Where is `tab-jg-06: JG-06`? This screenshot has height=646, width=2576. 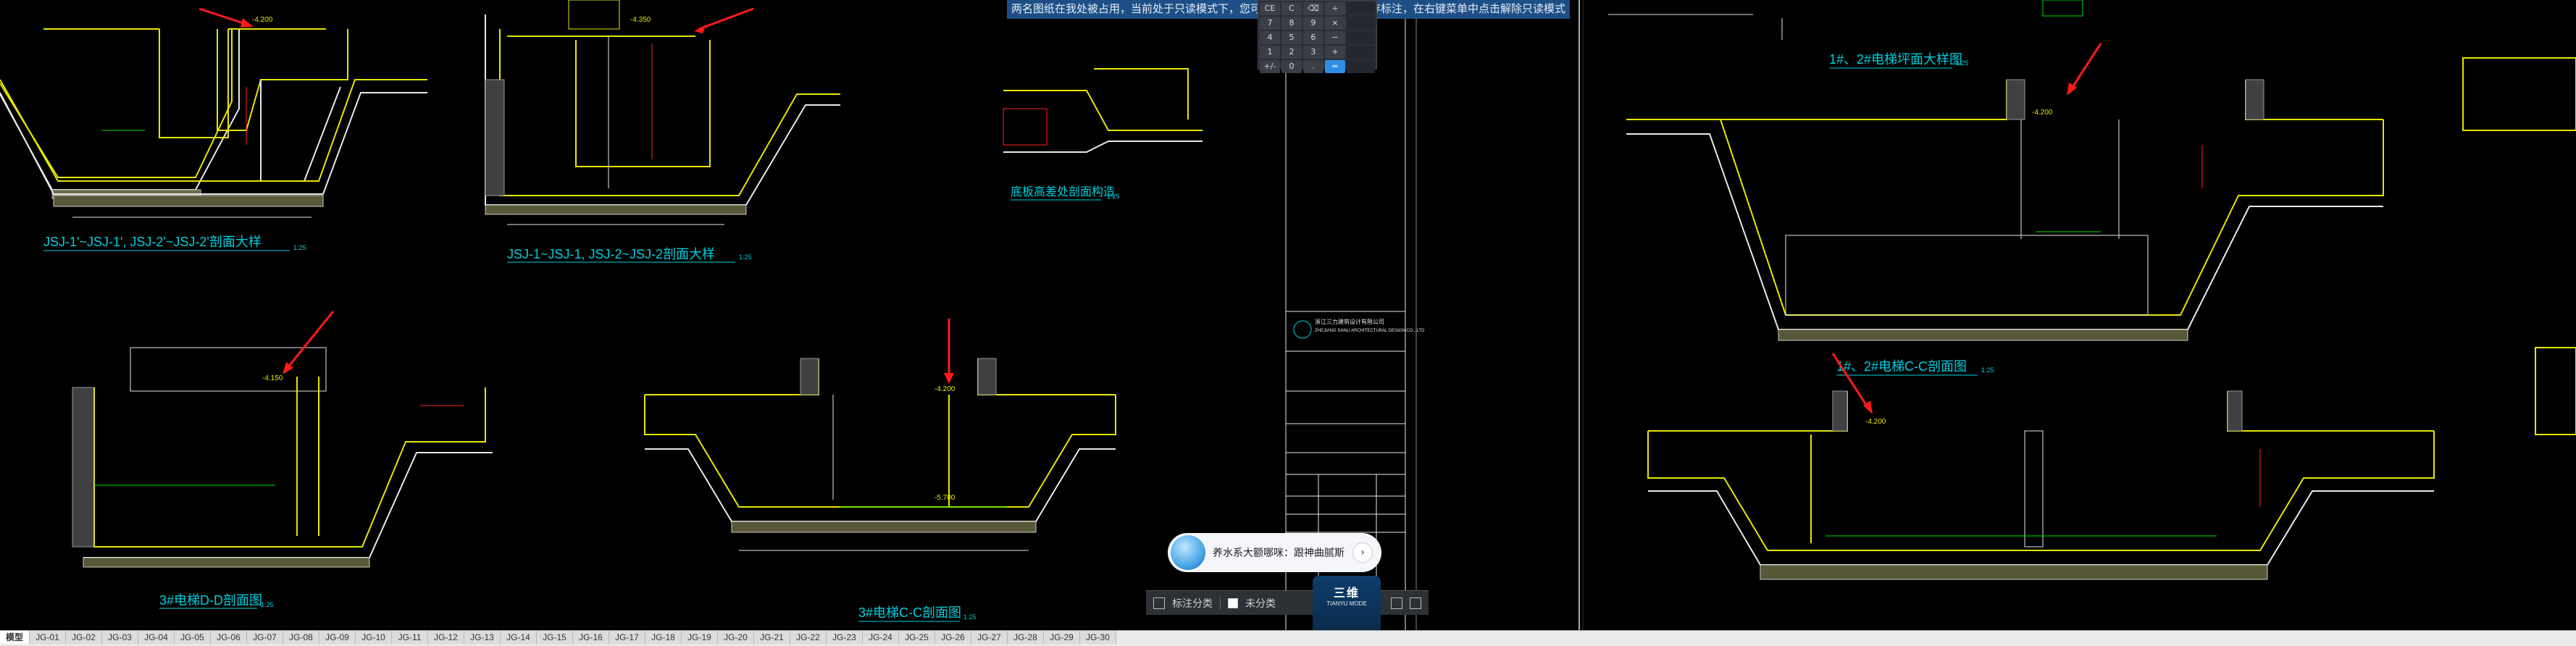 tab-jg-06: JG-06 is located at coordinates (229, 637).